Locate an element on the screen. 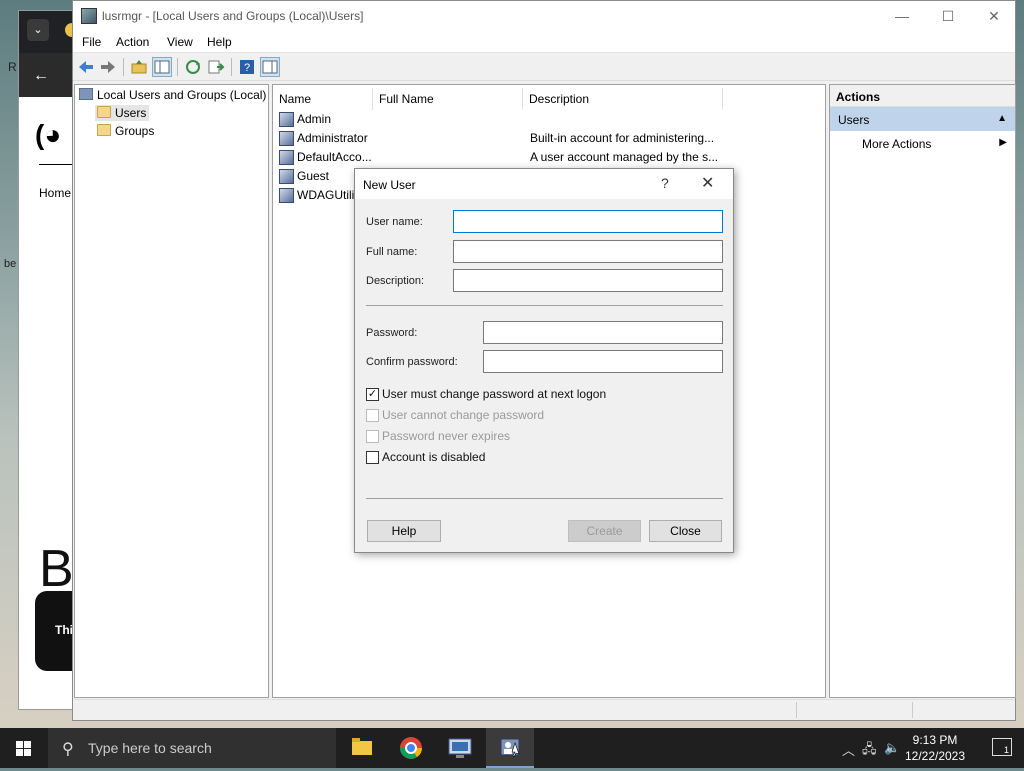 This screenshot has height=771, width=1024. more-actions-label: More Actions is located at coordinates (897, 144).